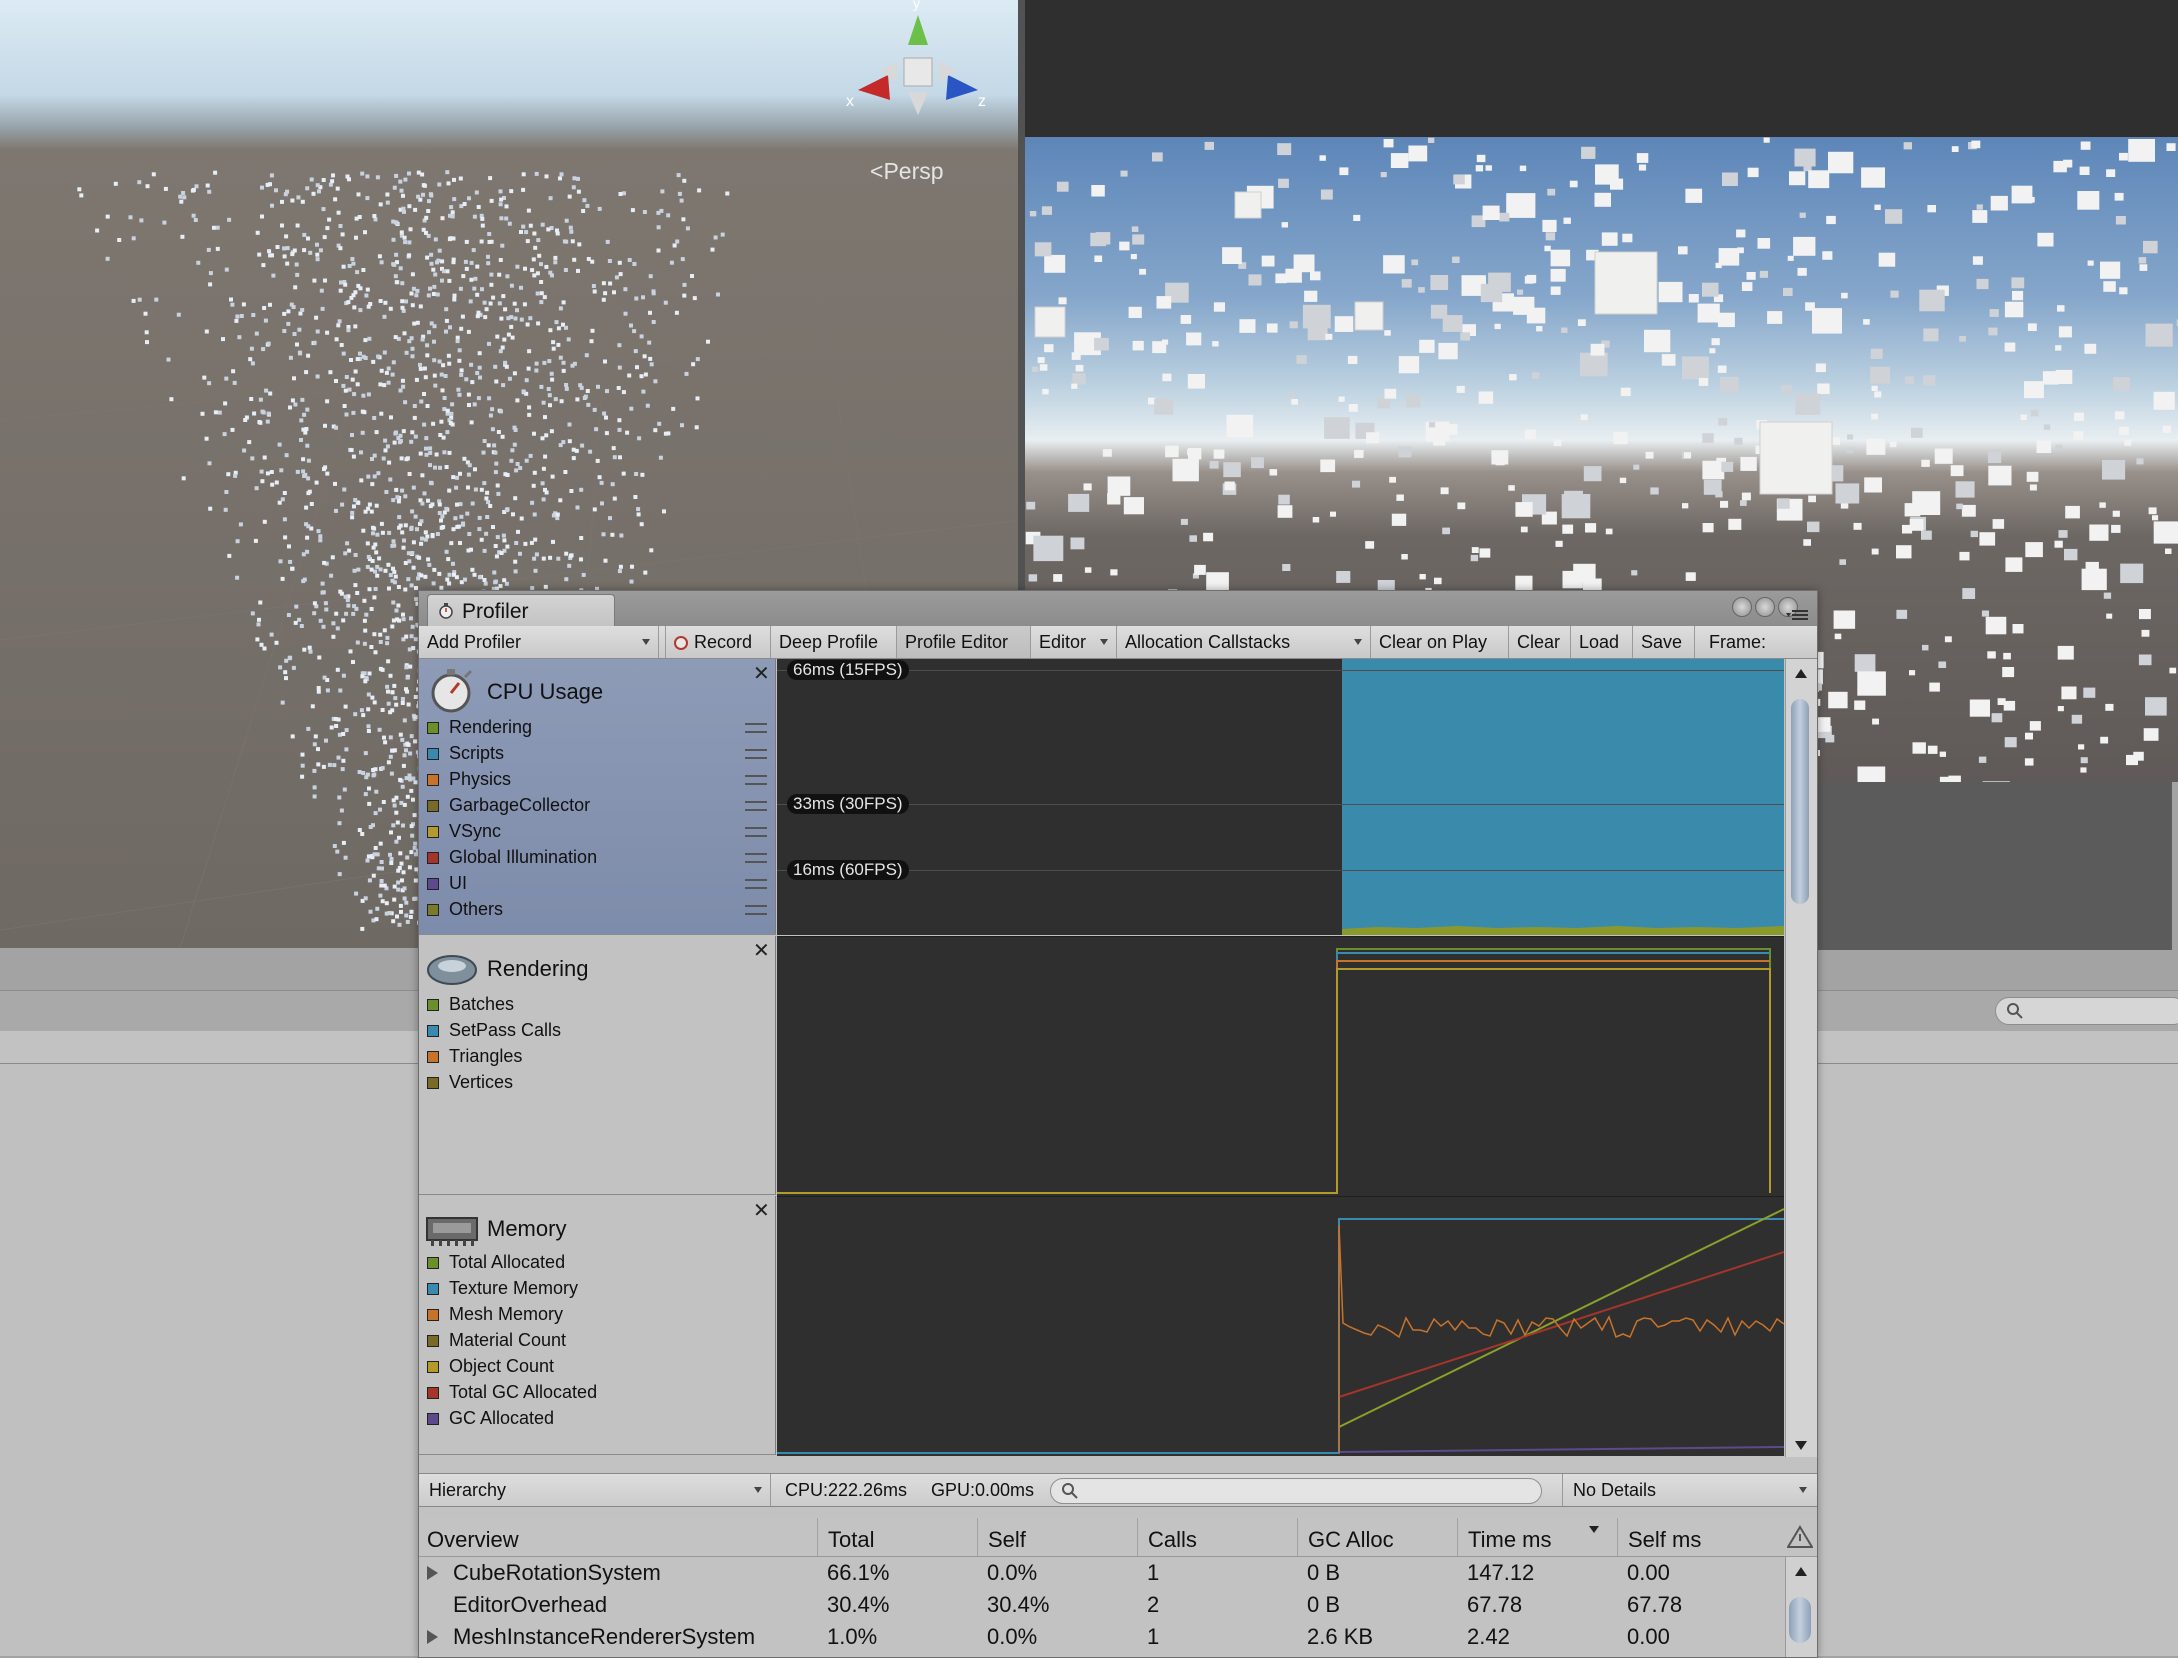 This screenshot has height=1658, width=2178. I want to click on column-time-ms: Time ms, so click(1537, 1537).